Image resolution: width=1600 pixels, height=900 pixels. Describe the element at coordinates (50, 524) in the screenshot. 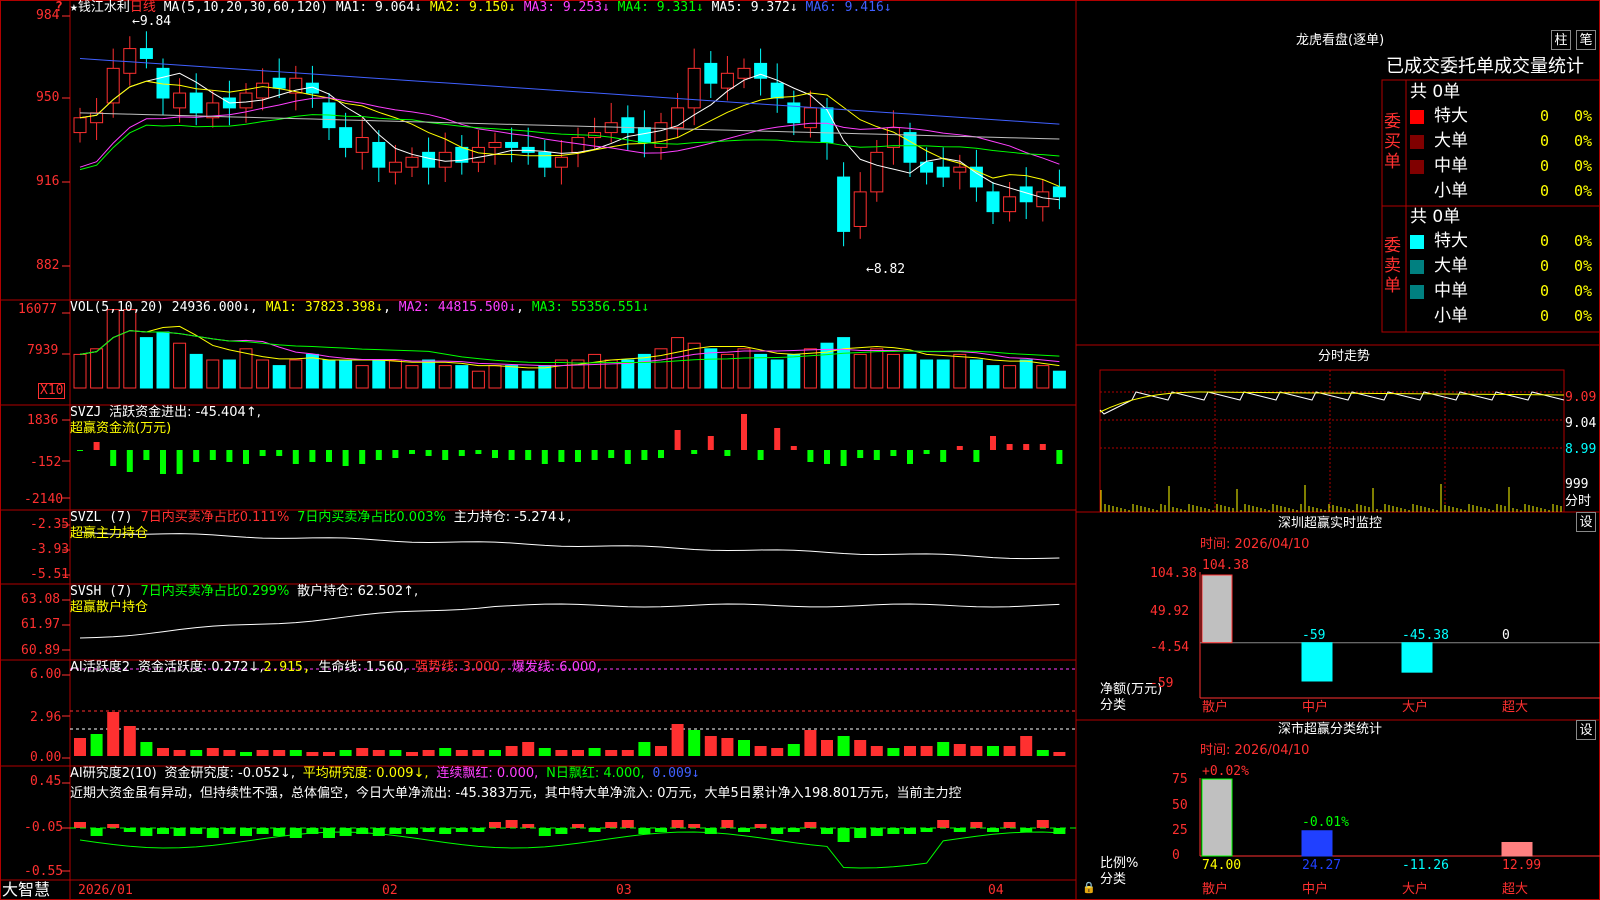

I see `svzl-ytick: -2.35` at that location.